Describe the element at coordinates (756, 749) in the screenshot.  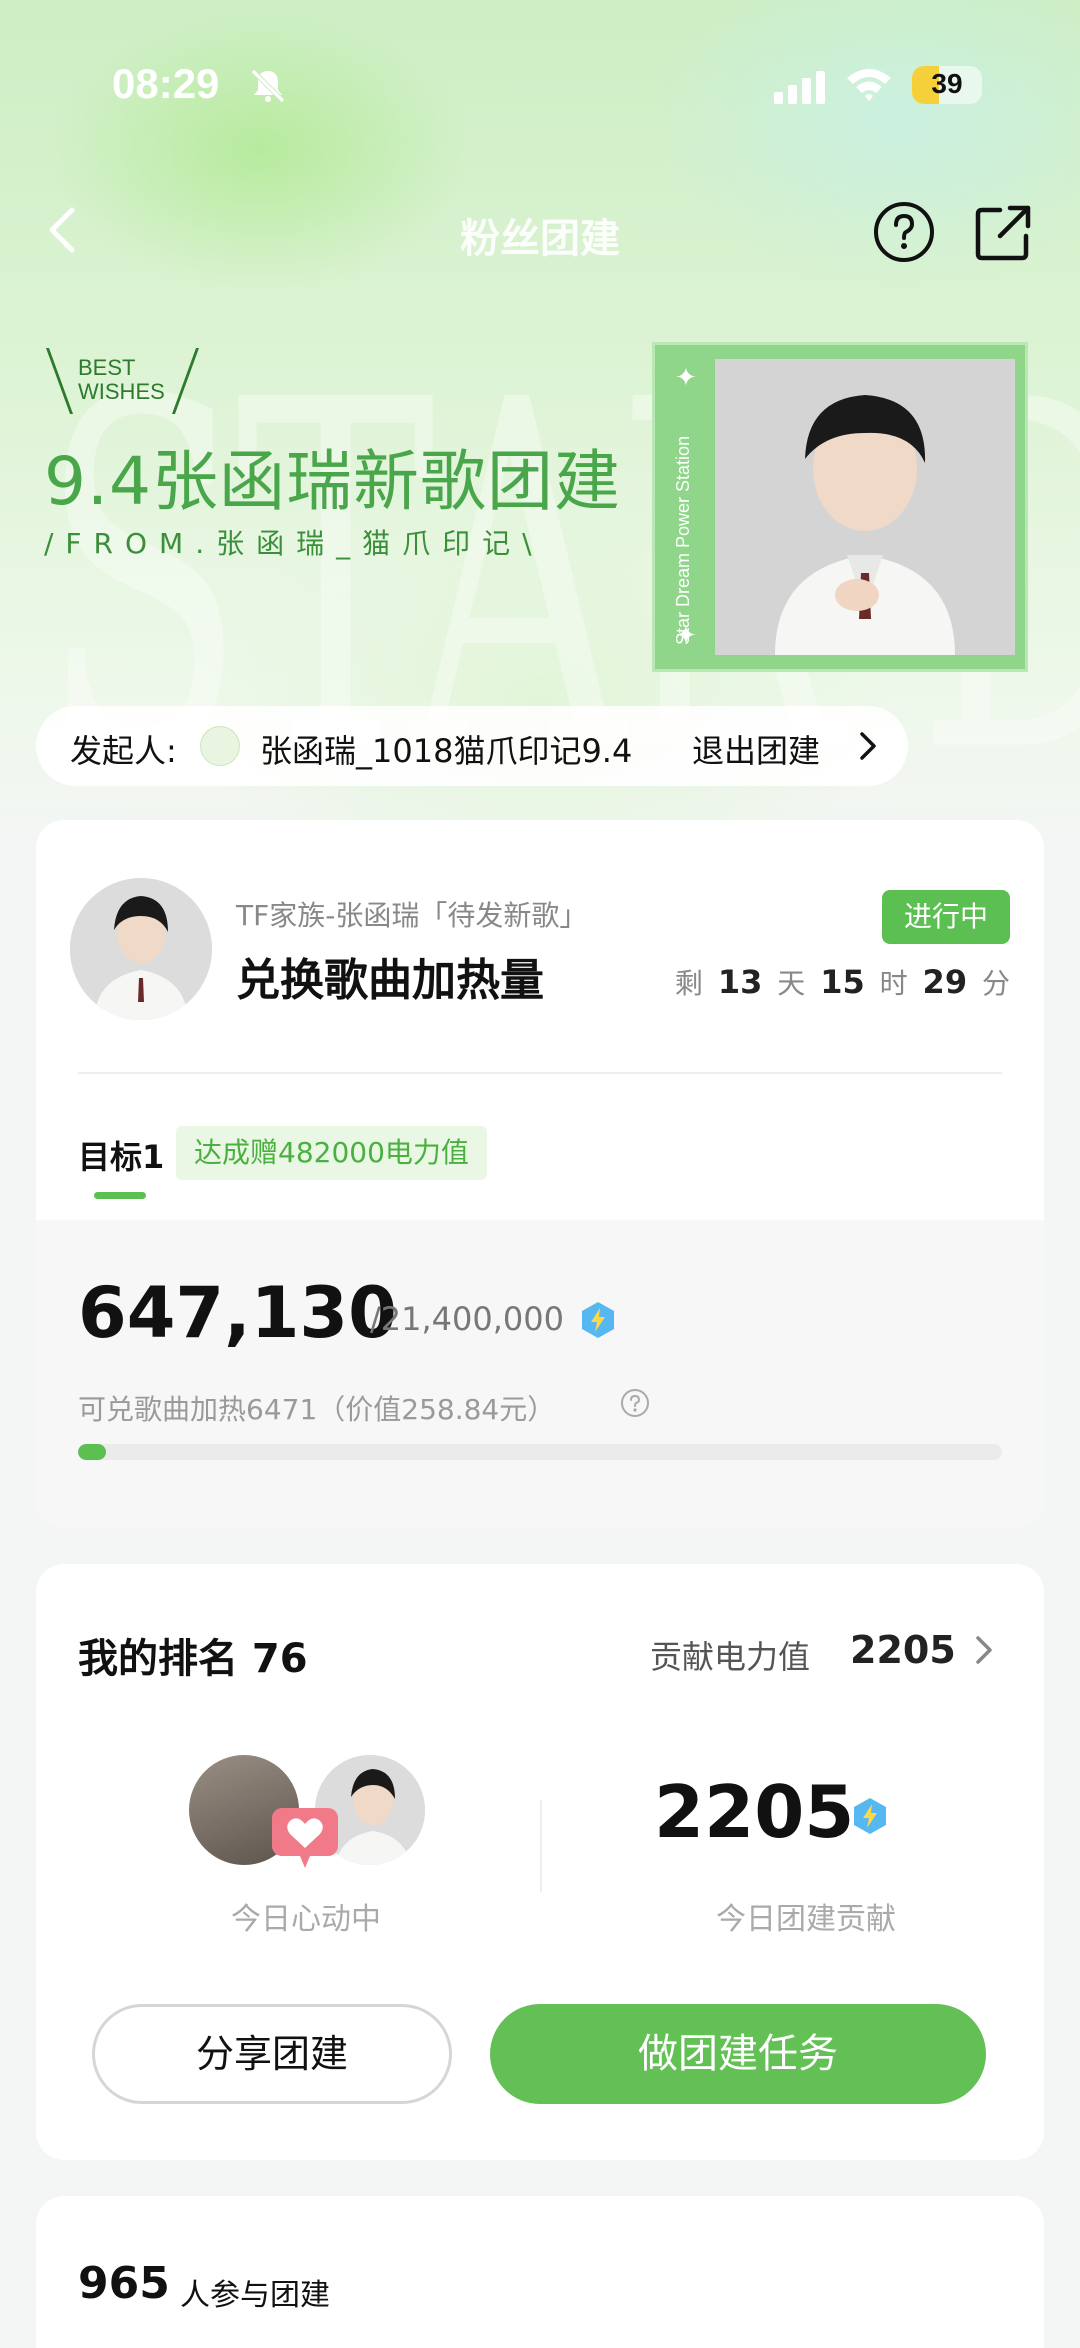
I see `exit-team-button: 退出团建` at that location.